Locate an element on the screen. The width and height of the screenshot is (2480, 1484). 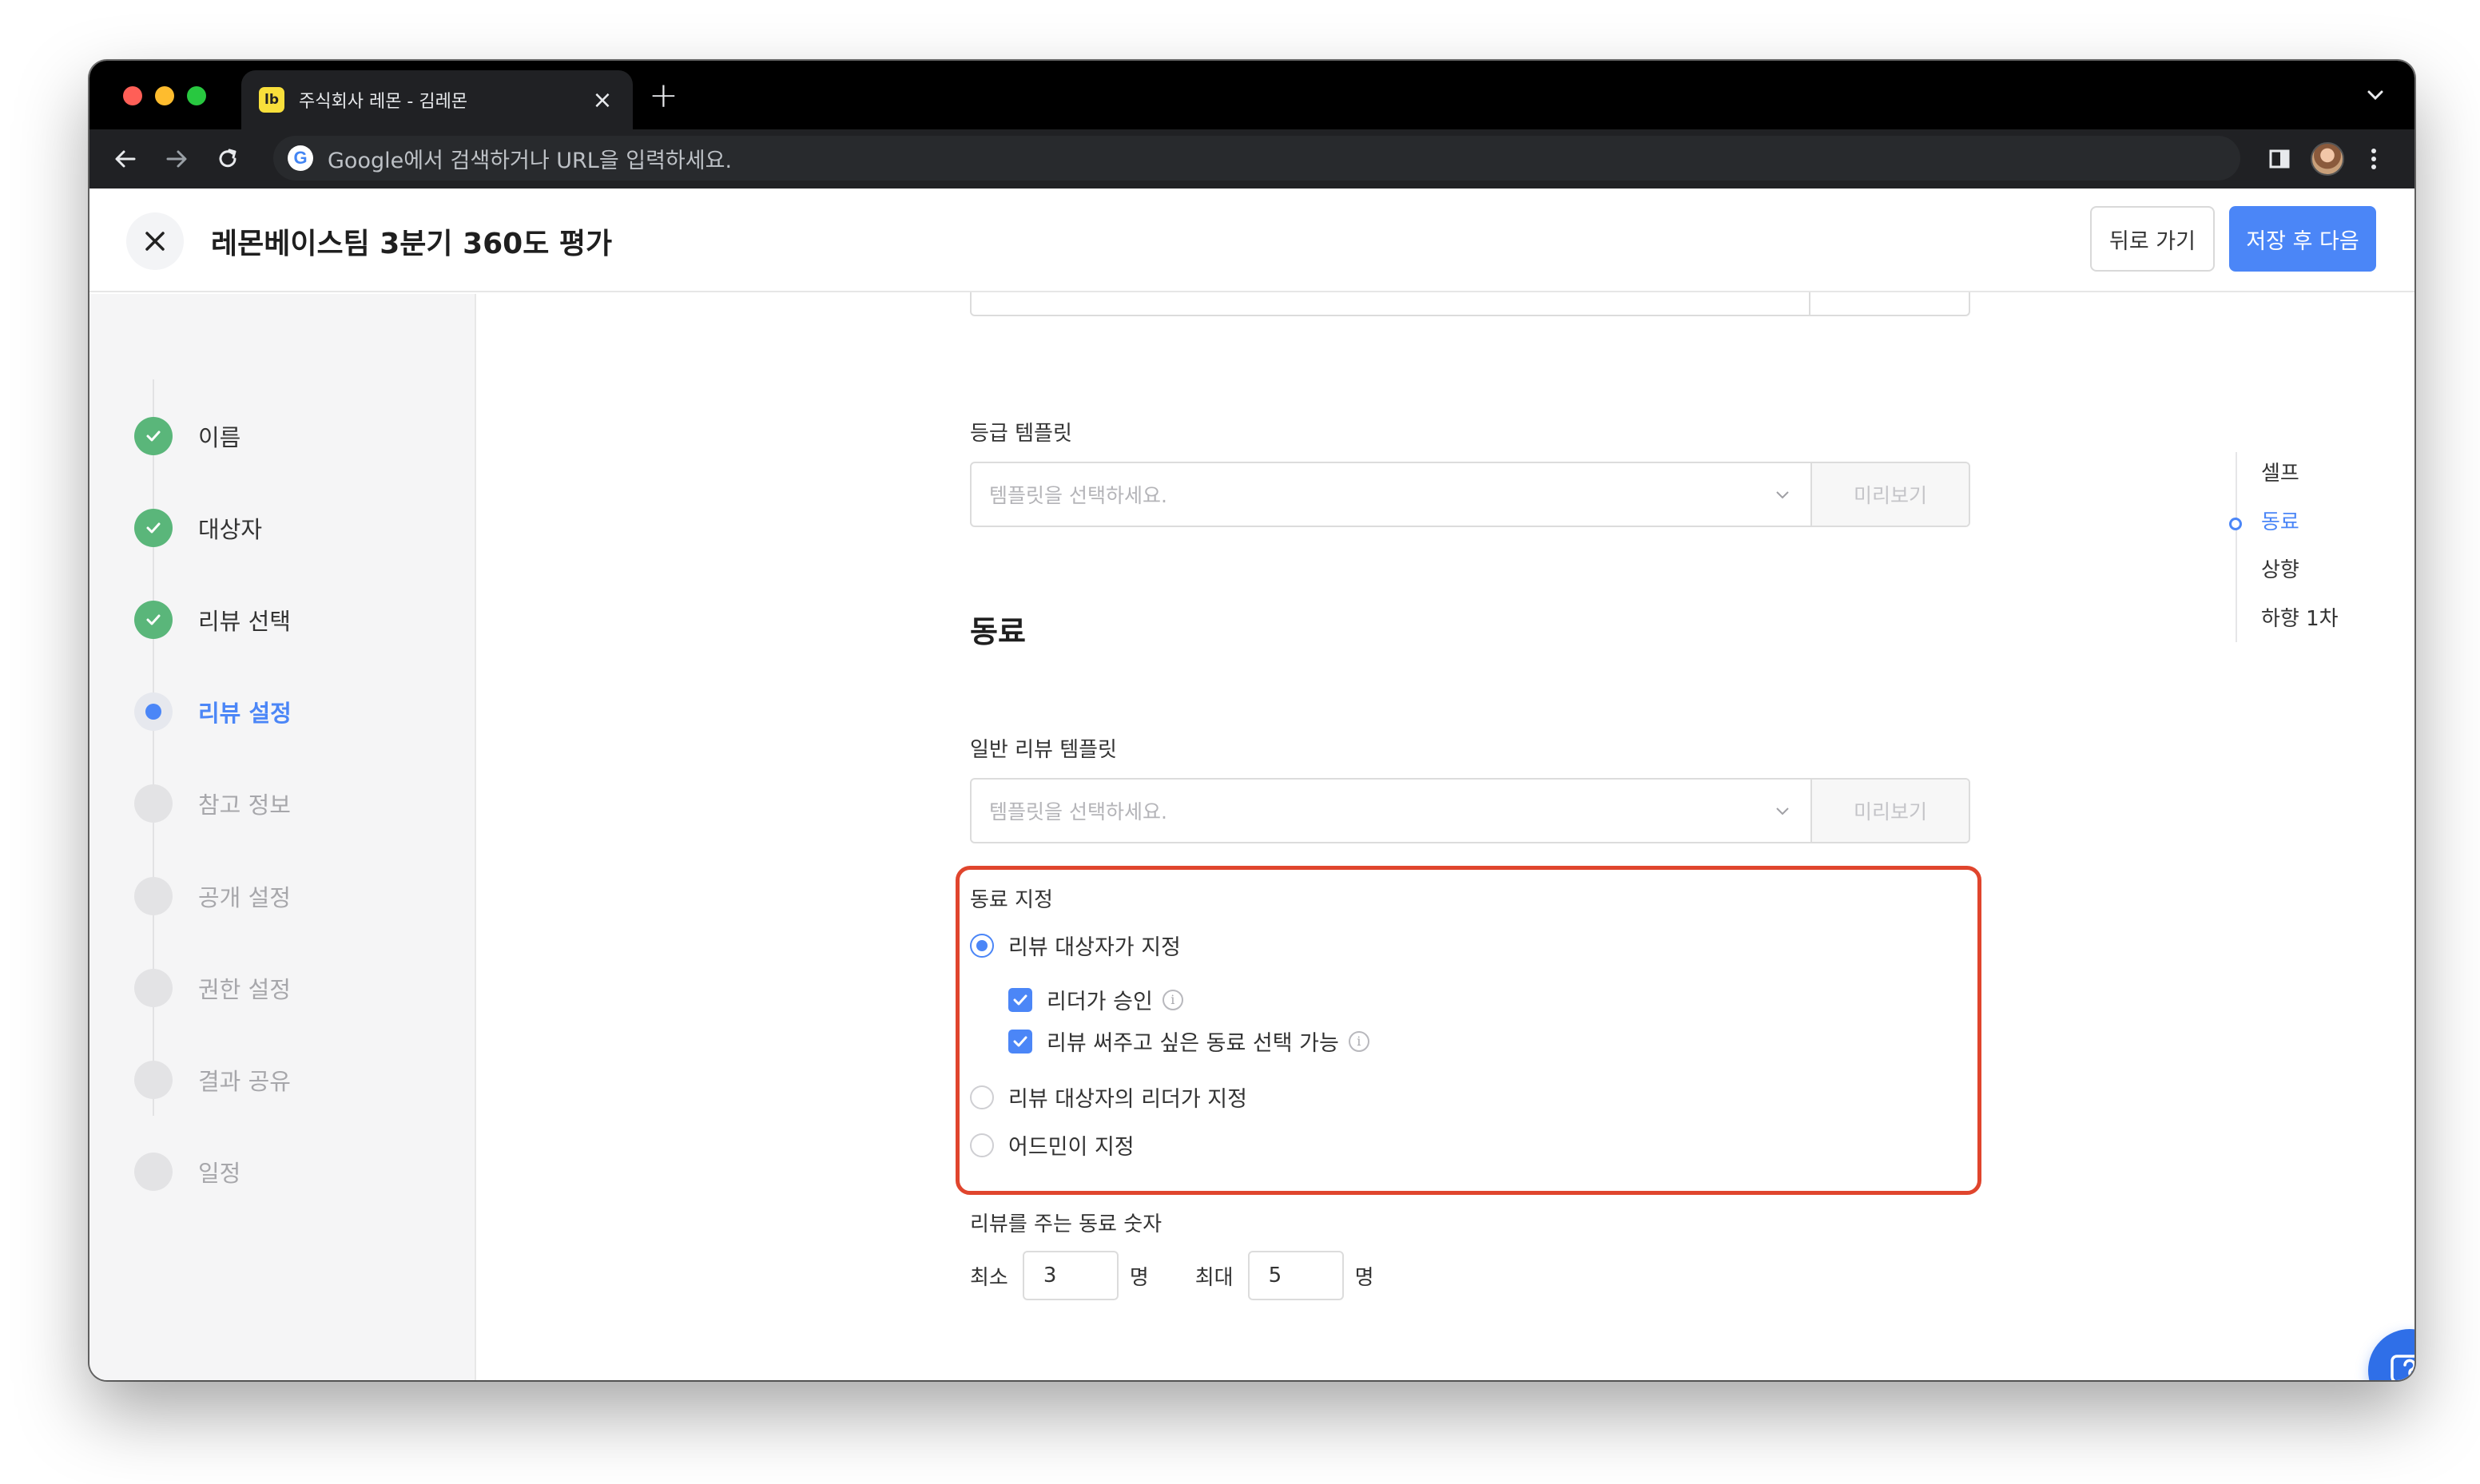
max-unit: 명 is located at coordinates (1364, 1277).